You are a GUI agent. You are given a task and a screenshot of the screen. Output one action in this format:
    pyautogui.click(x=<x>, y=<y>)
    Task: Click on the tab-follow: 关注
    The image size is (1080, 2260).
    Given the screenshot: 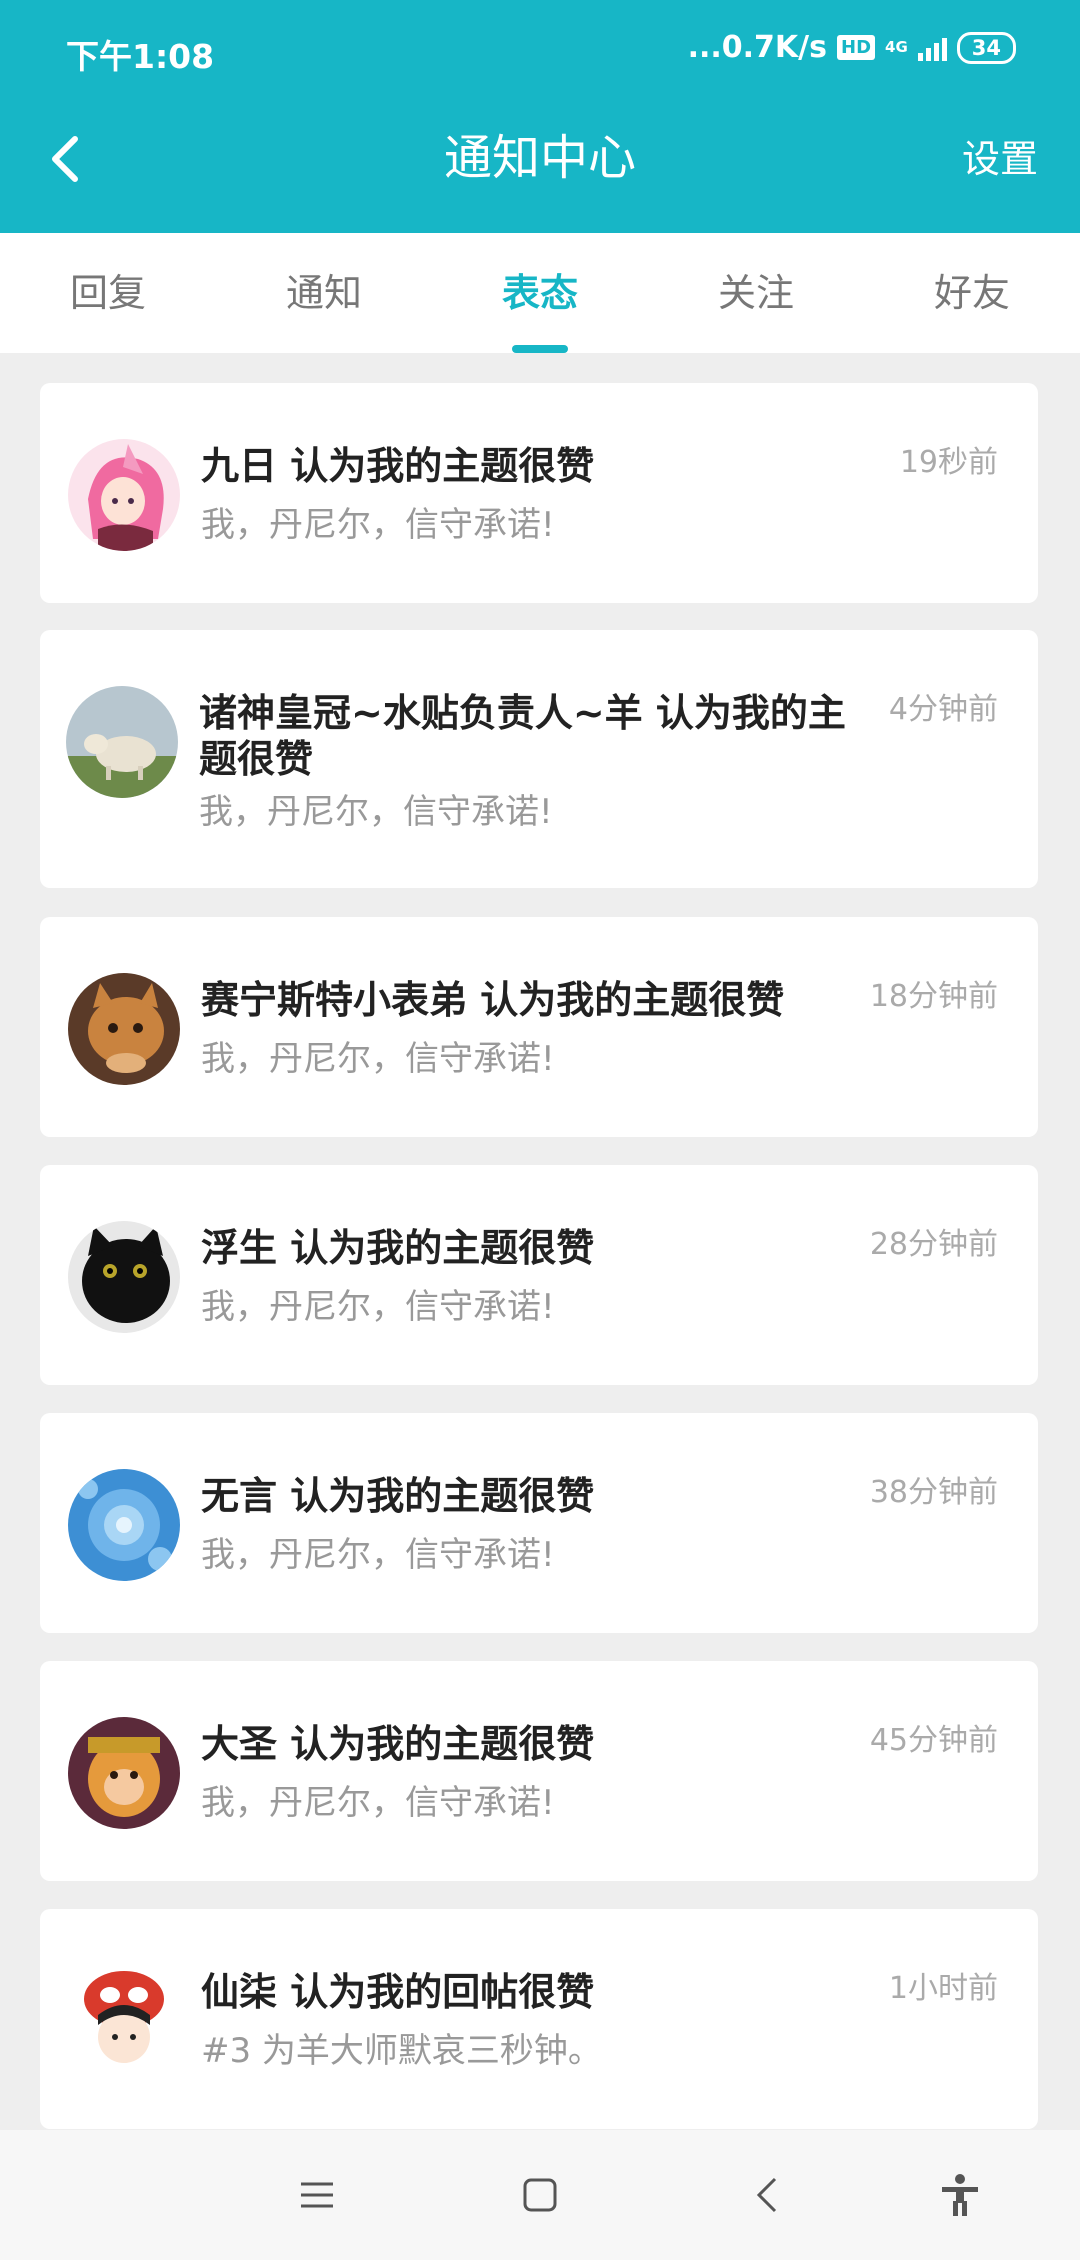 What is the action you would take?
    pyautogui.click(x=756, y=293)
    